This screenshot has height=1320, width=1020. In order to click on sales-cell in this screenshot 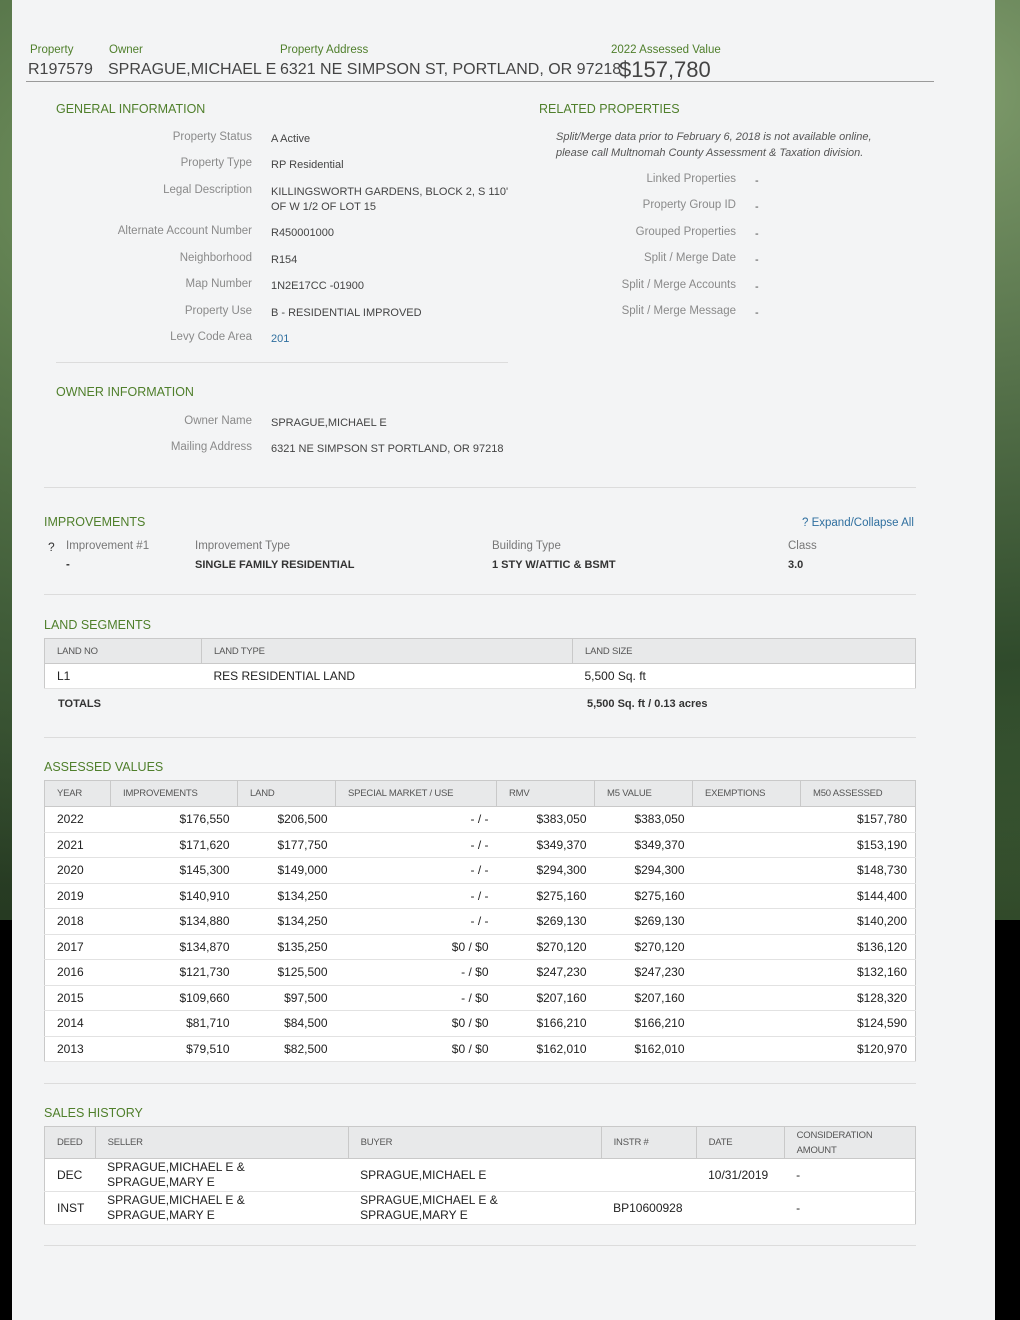, I will do `click(740, 1208)`.